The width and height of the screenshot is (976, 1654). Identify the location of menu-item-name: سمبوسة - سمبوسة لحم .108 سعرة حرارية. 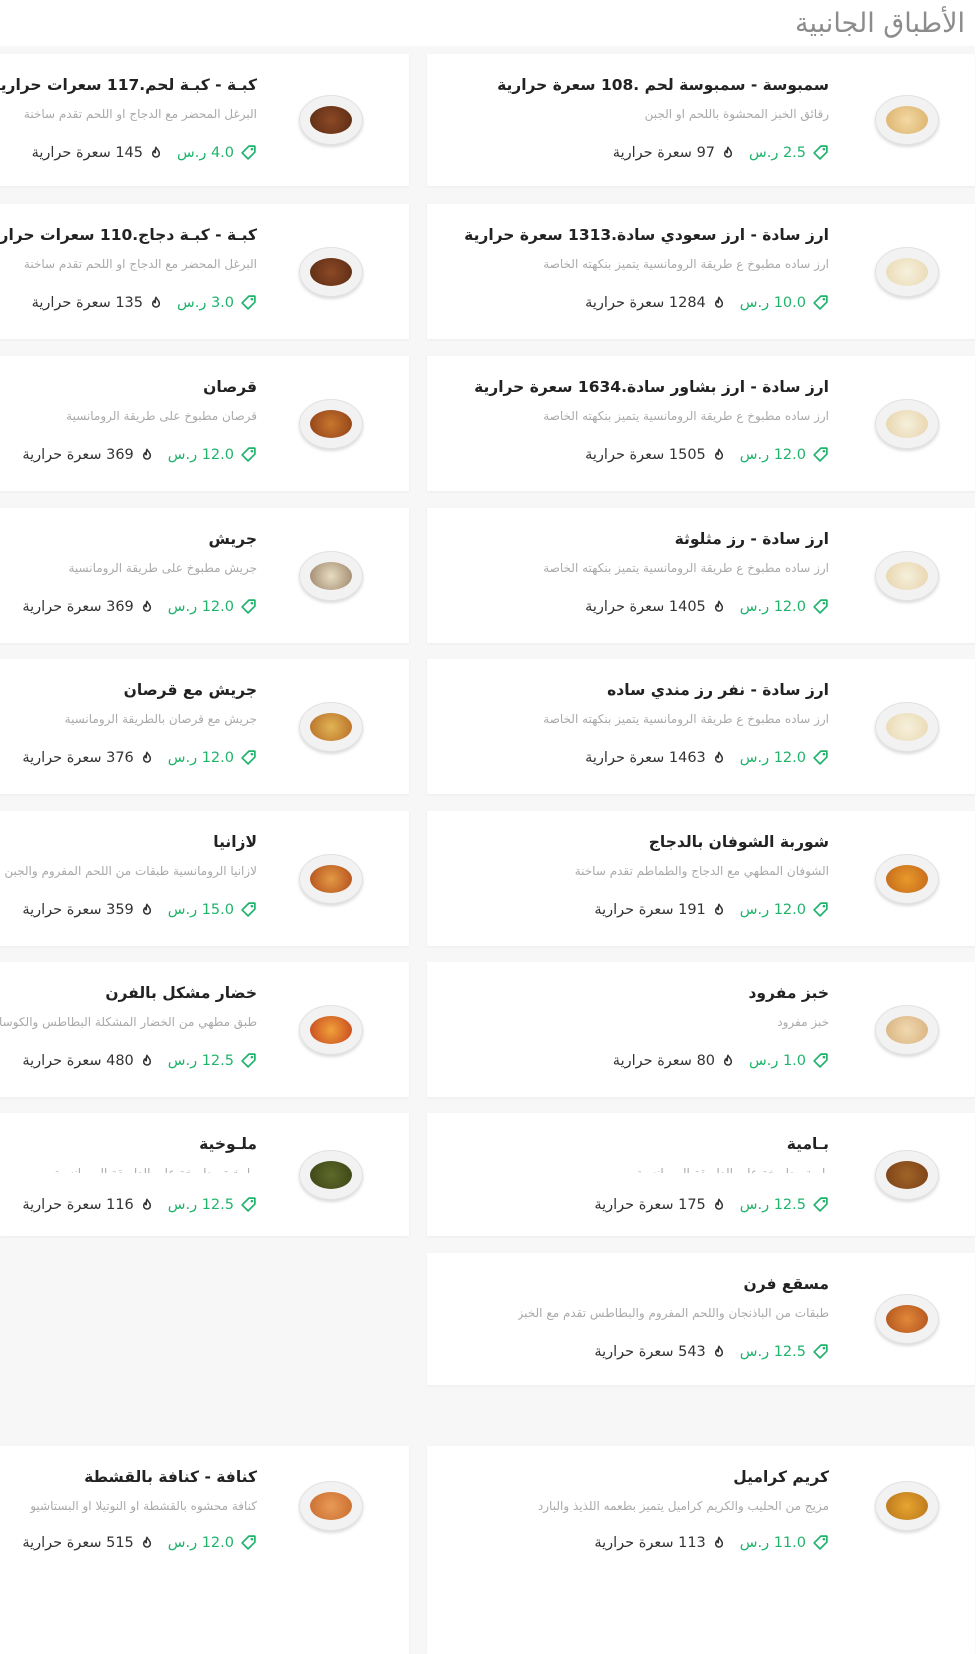
(664, 85).